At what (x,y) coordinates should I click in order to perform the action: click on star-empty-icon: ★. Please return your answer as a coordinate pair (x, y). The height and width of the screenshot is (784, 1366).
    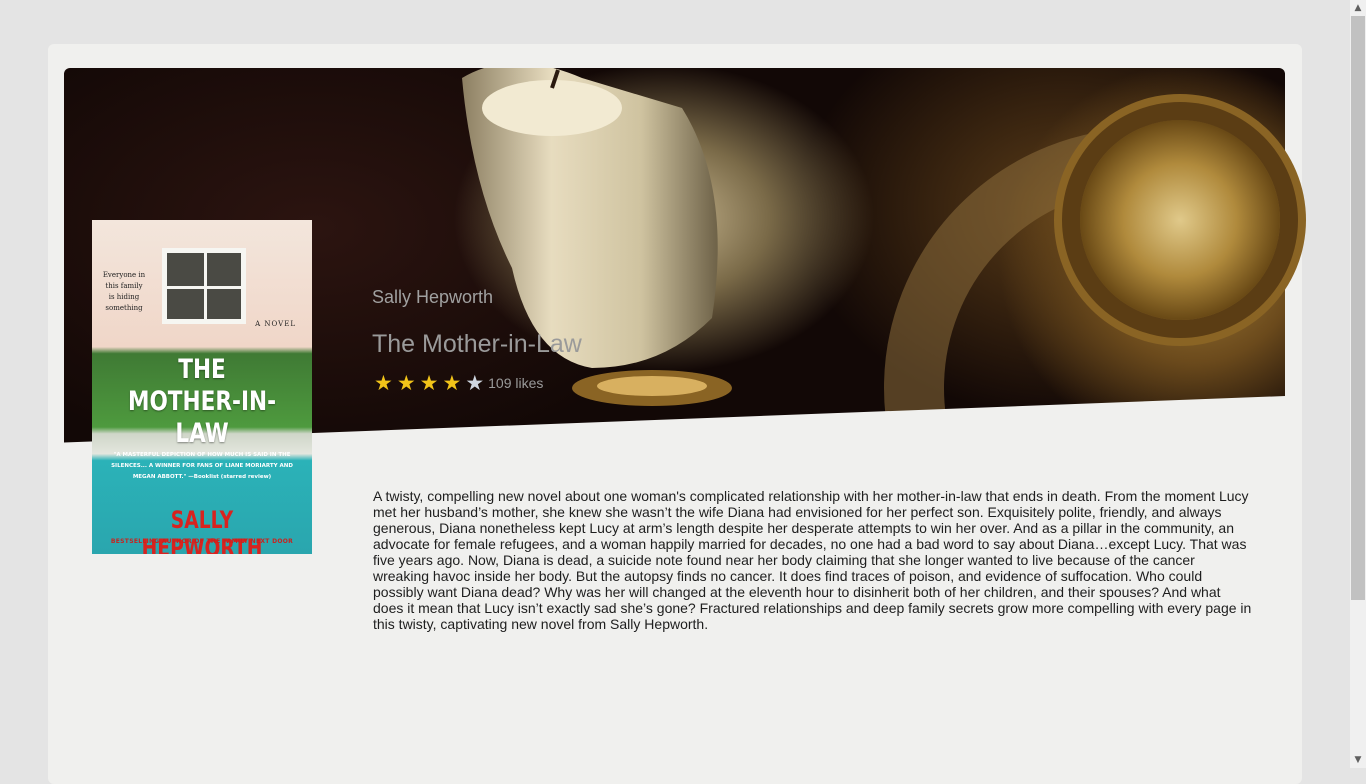
    Looking at the image, I should click on (474, 383).